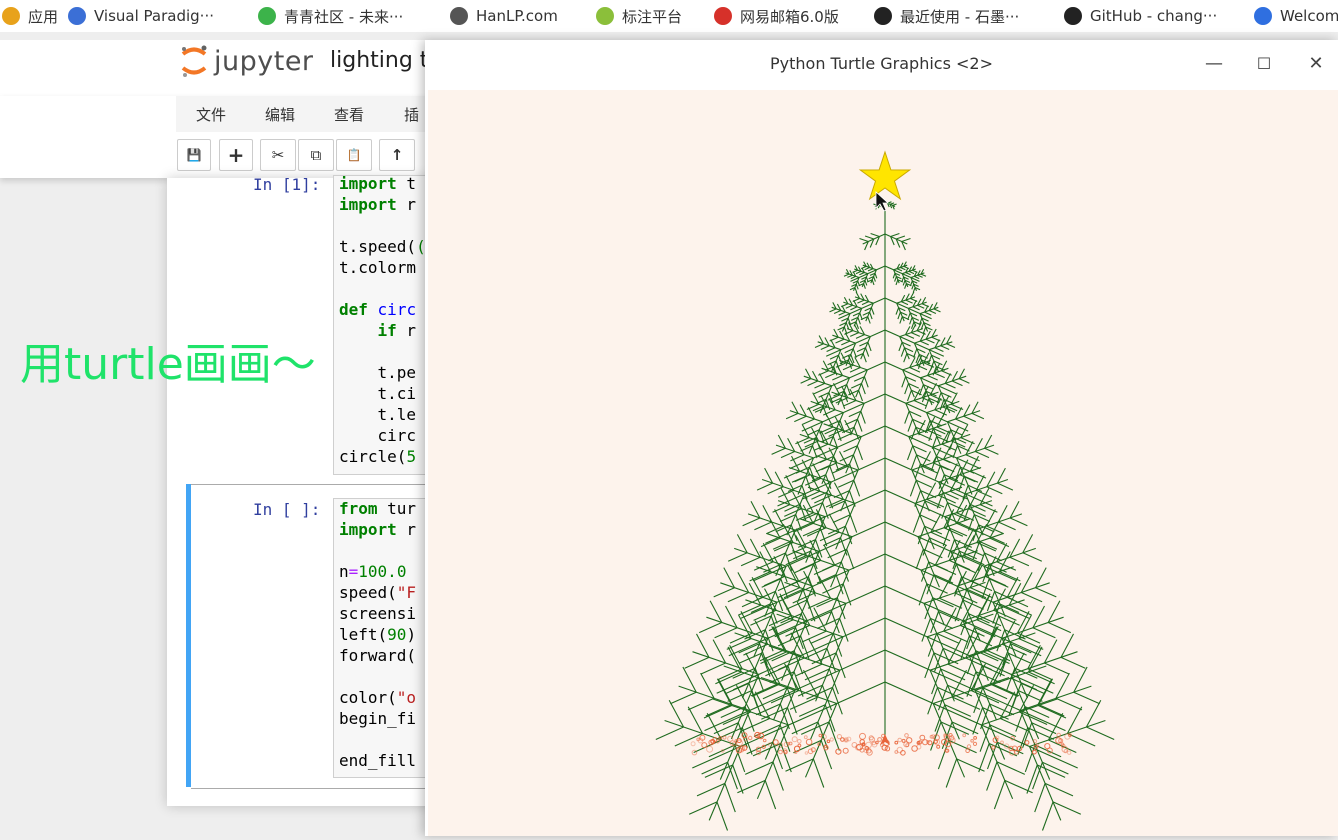 The height and width of the screenshot is (840, 1338). I want to click on bookmark-item: Visual Paradig···, so click(141, 16).